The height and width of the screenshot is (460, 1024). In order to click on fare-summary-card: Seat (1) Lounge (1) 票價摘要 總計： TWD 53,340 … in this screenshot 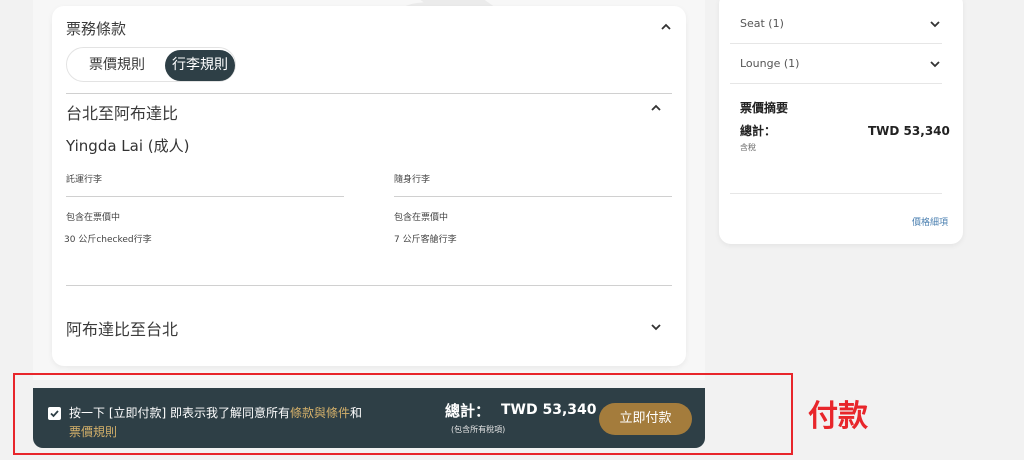, I will do `click(841, 122)`.